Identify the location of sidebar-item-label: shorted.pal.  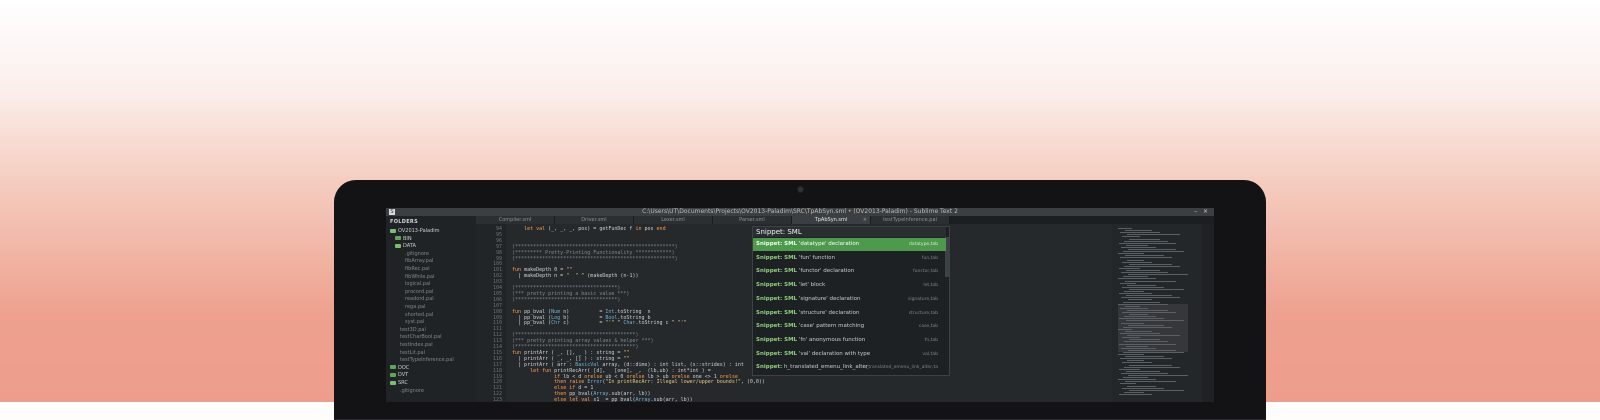
(419, 314).